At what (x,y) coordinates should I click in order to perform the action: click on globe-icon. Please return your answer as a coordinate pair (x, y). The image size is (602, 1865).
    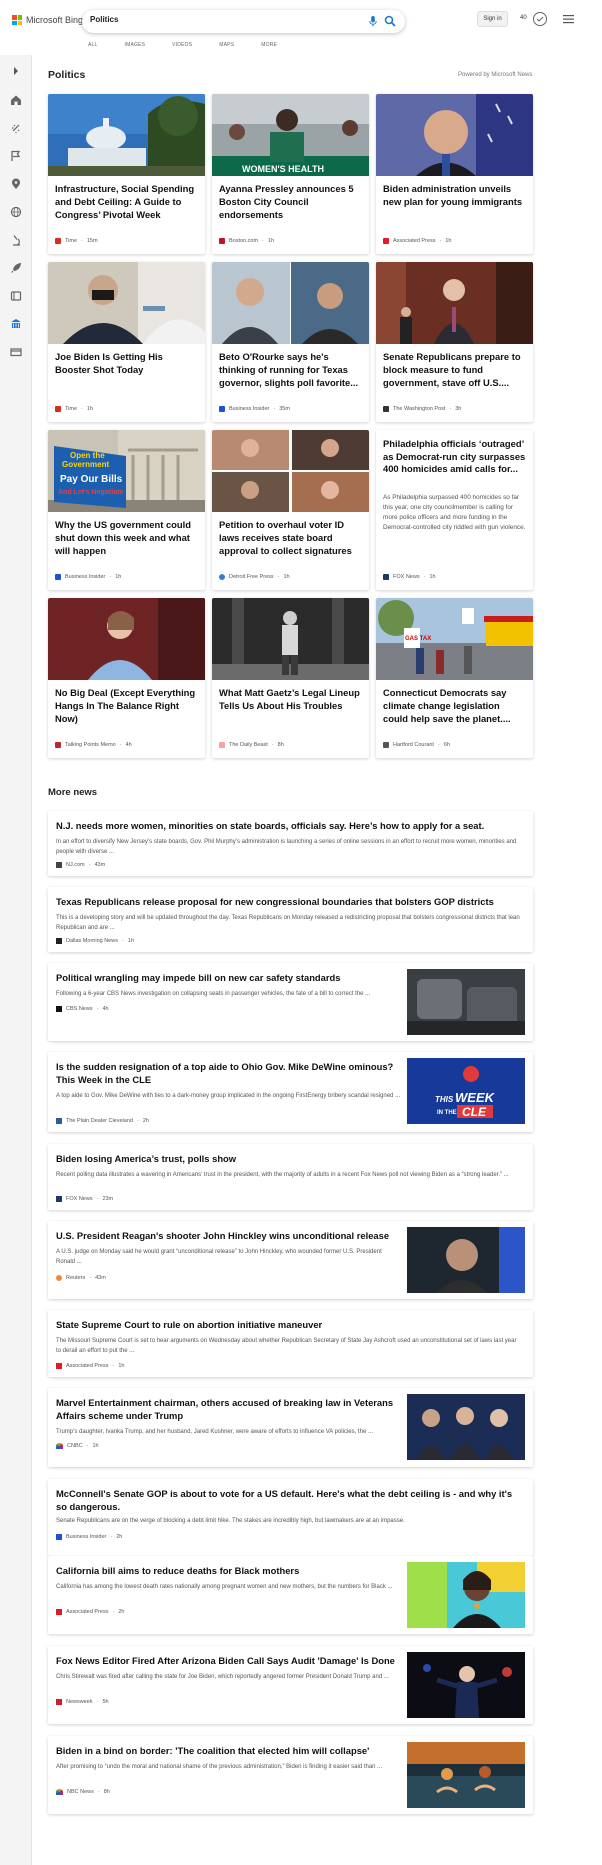
    Looking at the image, I should click on (16, 212).